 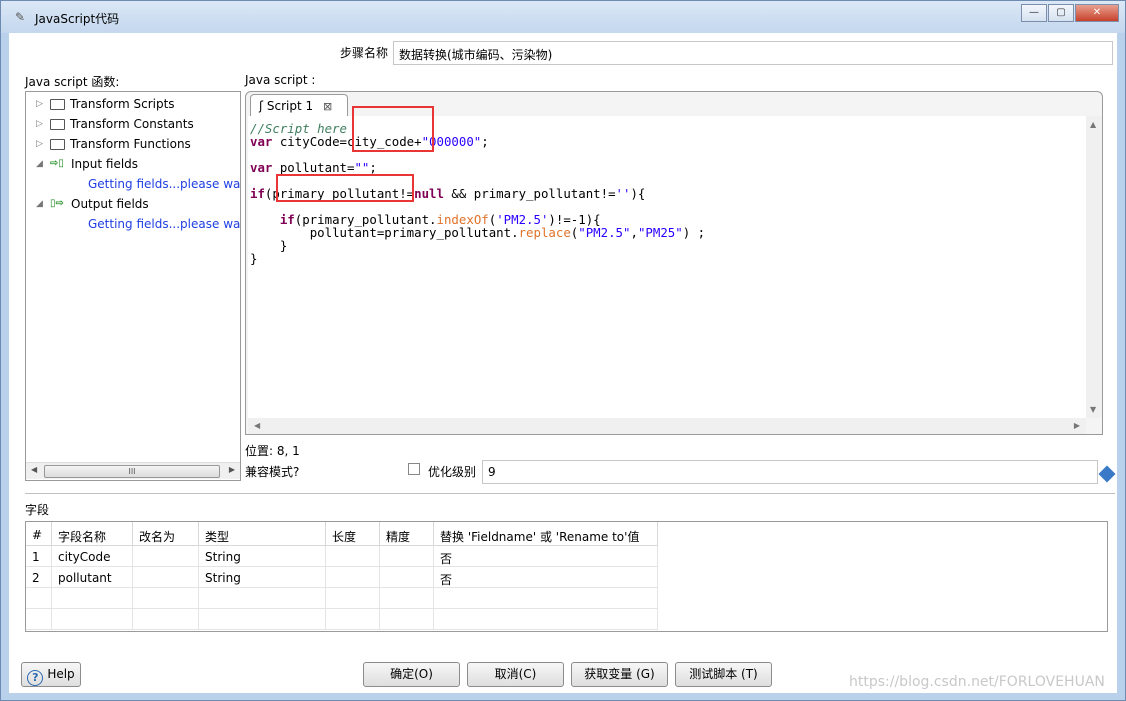 I want to click on tree-item-transform-functions: ▷ Transform Functions, so click(x=108, y=144).